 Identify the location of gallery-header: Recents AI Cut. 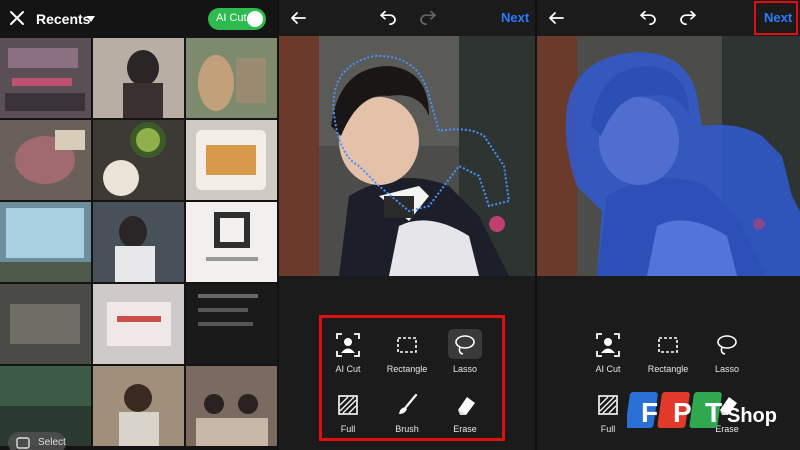
(138, 19).